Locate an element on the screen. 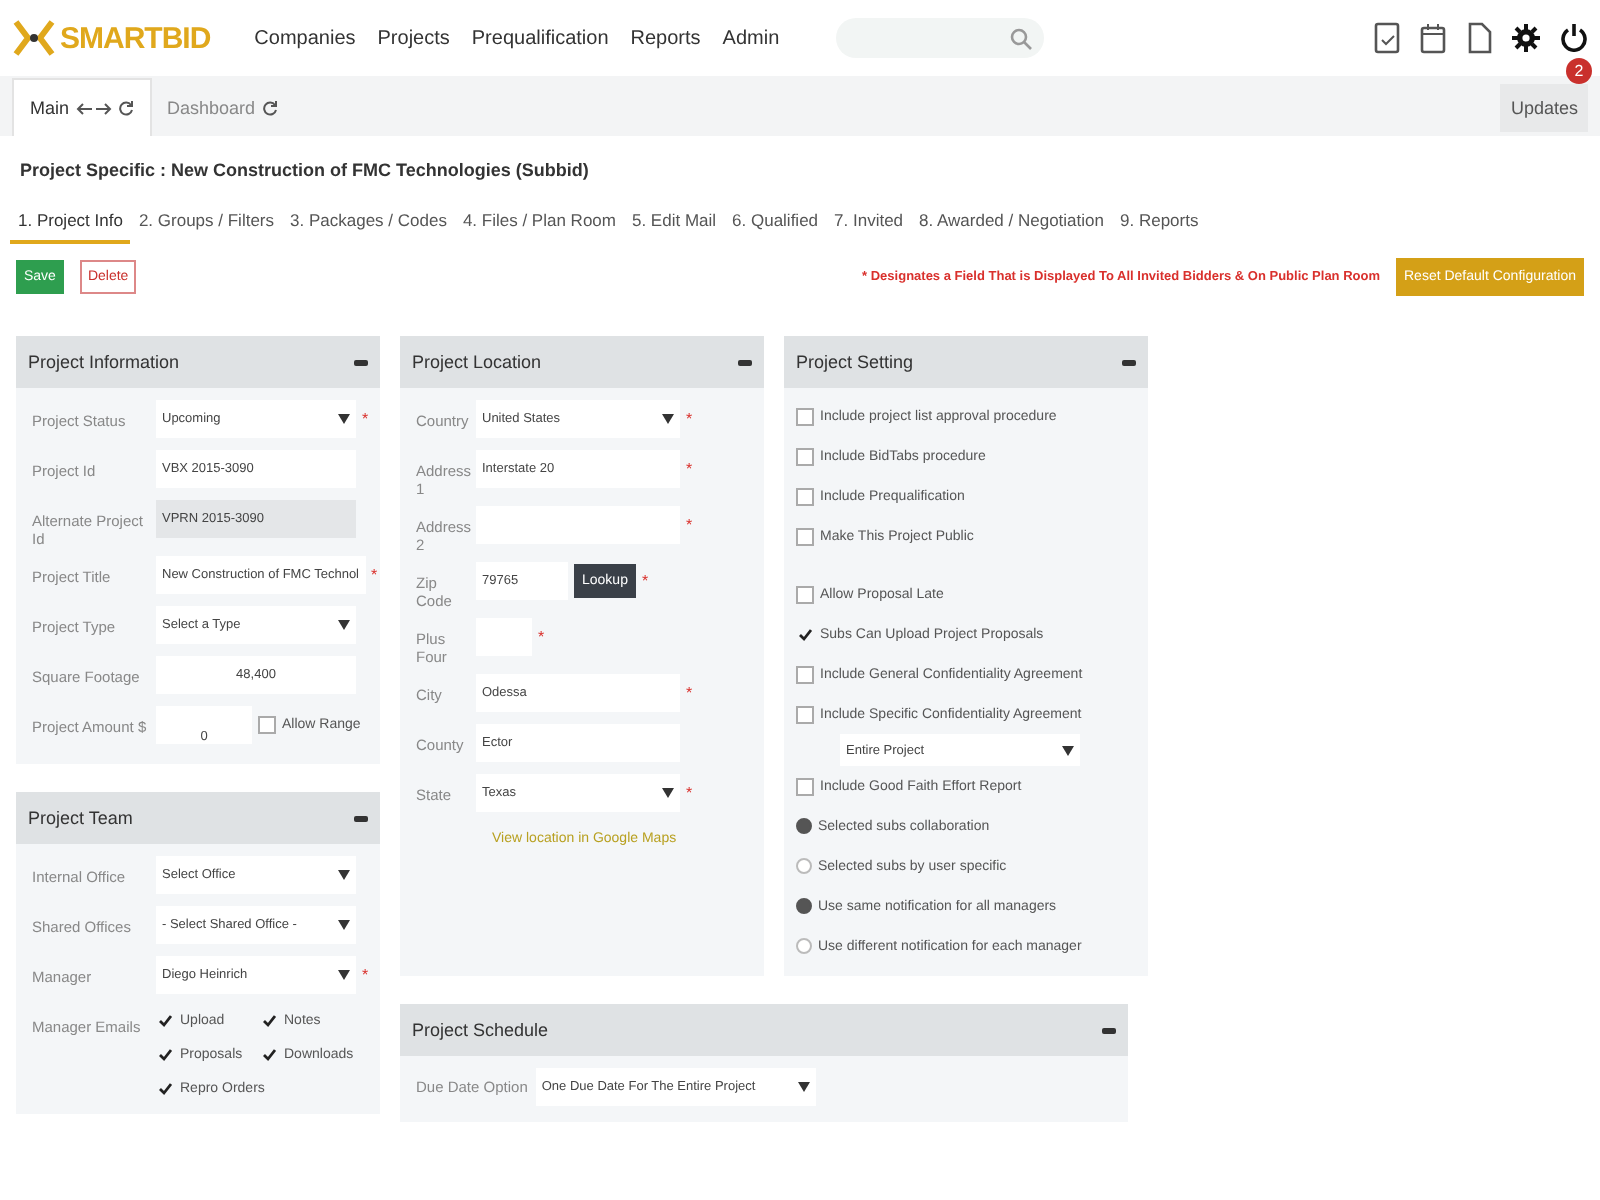 The height and width of the screenshot is (1200, 1600). tab: 8. Awarded / Negotiation is located at coordinates (1011, 222).